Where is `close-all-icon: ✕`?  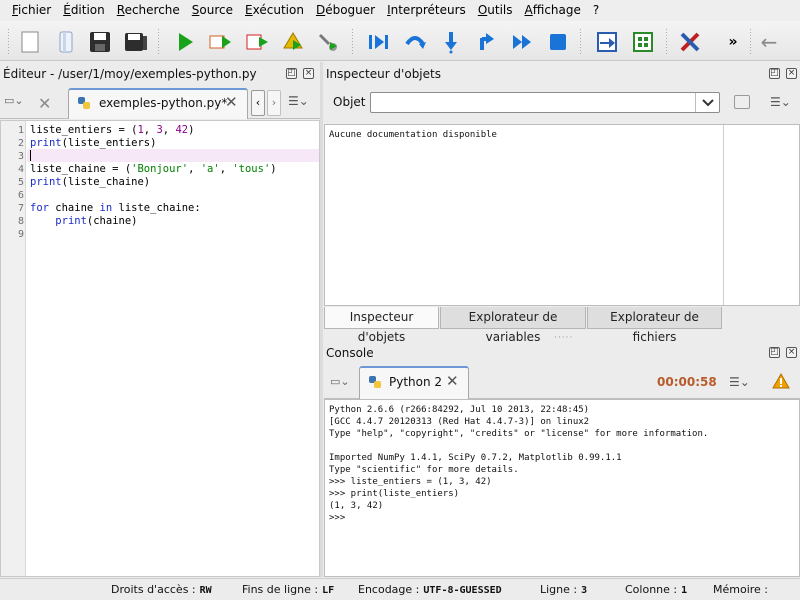
close-all-icon: ✕ is located at coordinates (44, 103).